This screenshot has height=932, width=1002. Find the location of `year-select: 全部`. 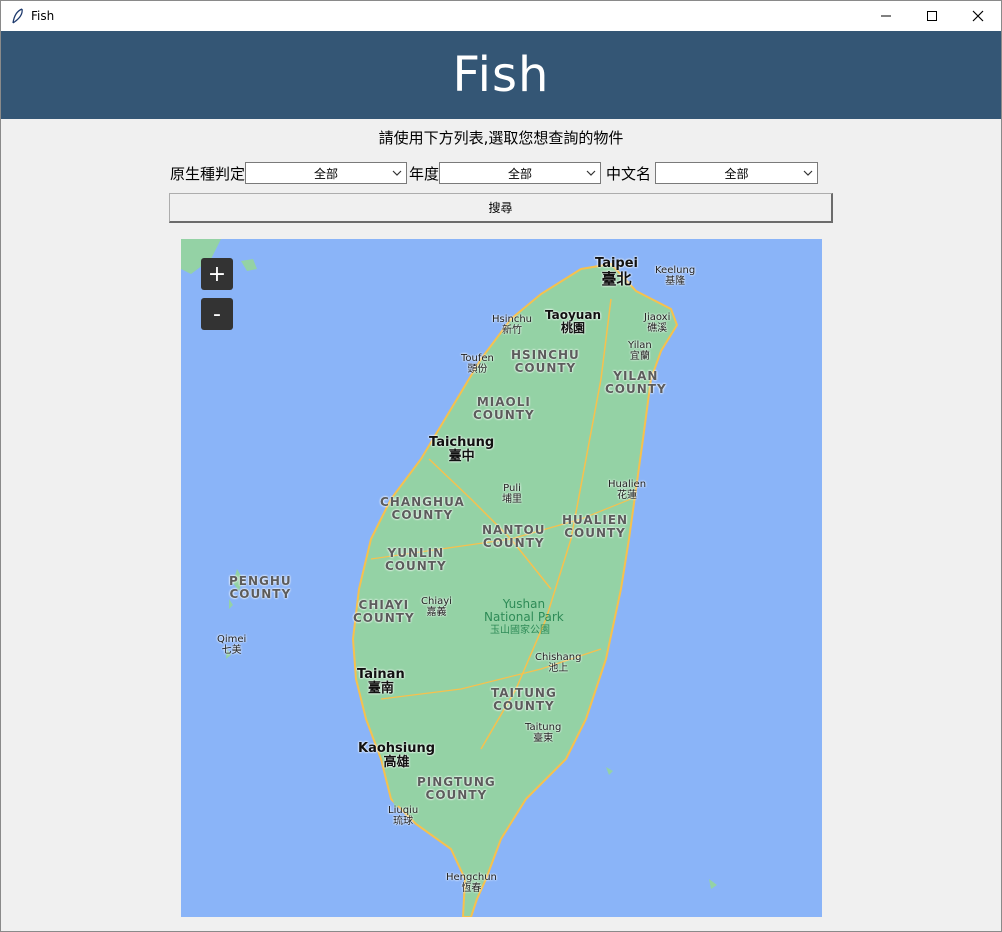

year-select: 全部 is located at coordinates (520, 173).